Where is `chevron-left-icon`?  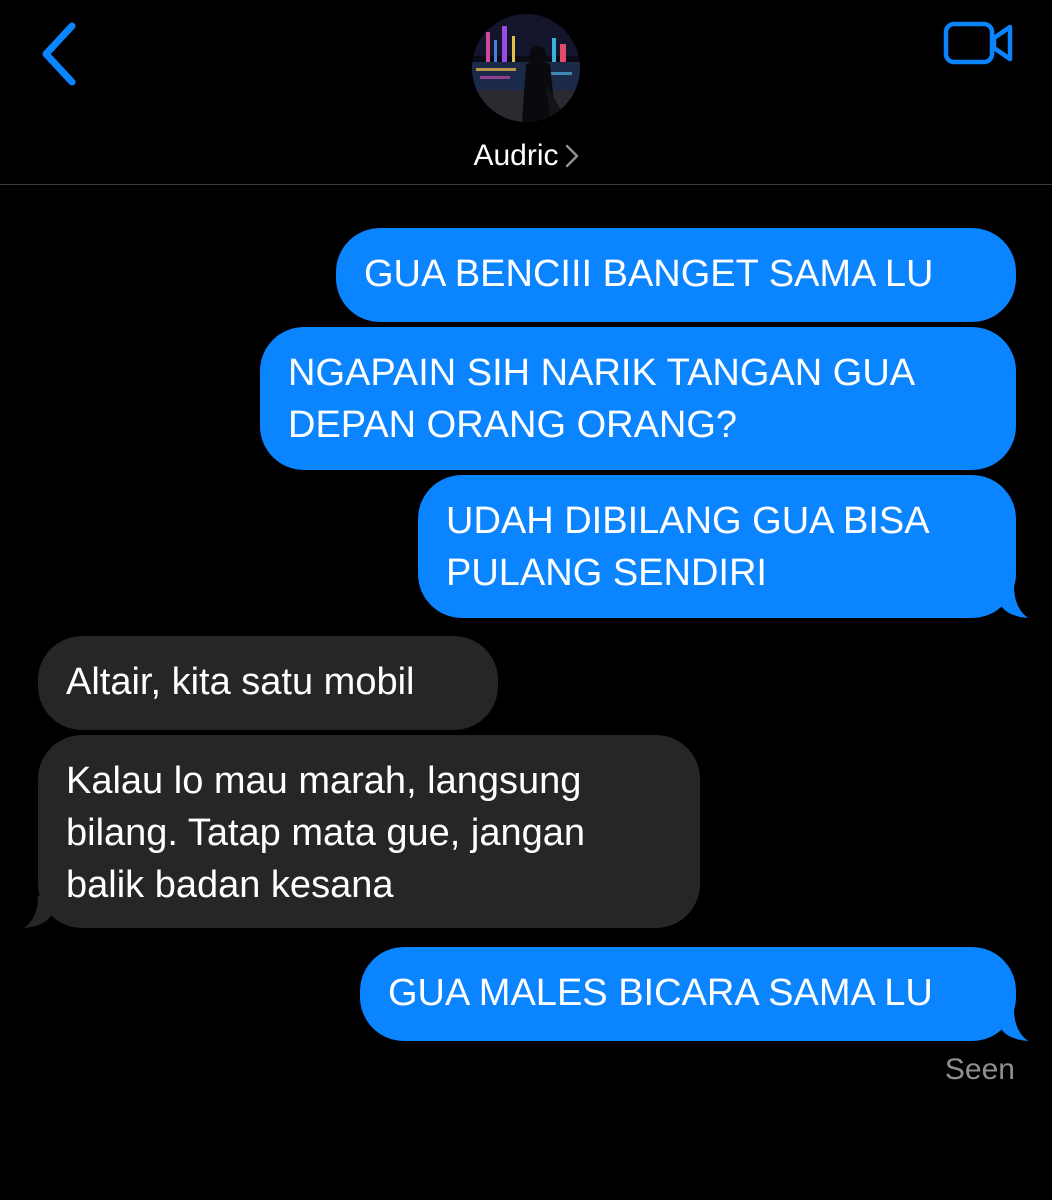 chevron-left-icon is located at coordinates (59, 54).